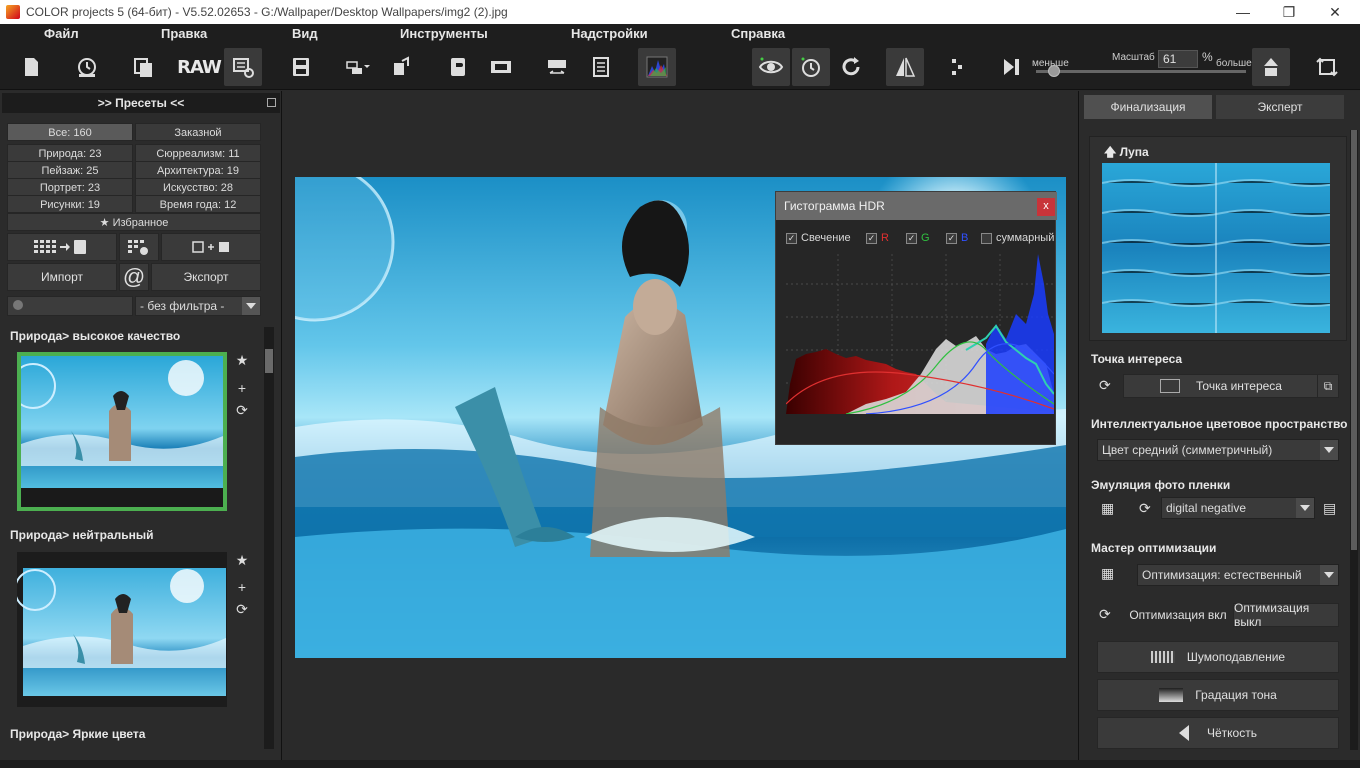 This screenshot has width=1360, height=768. I want to click on preset-thumbnail, so click(122, 629).